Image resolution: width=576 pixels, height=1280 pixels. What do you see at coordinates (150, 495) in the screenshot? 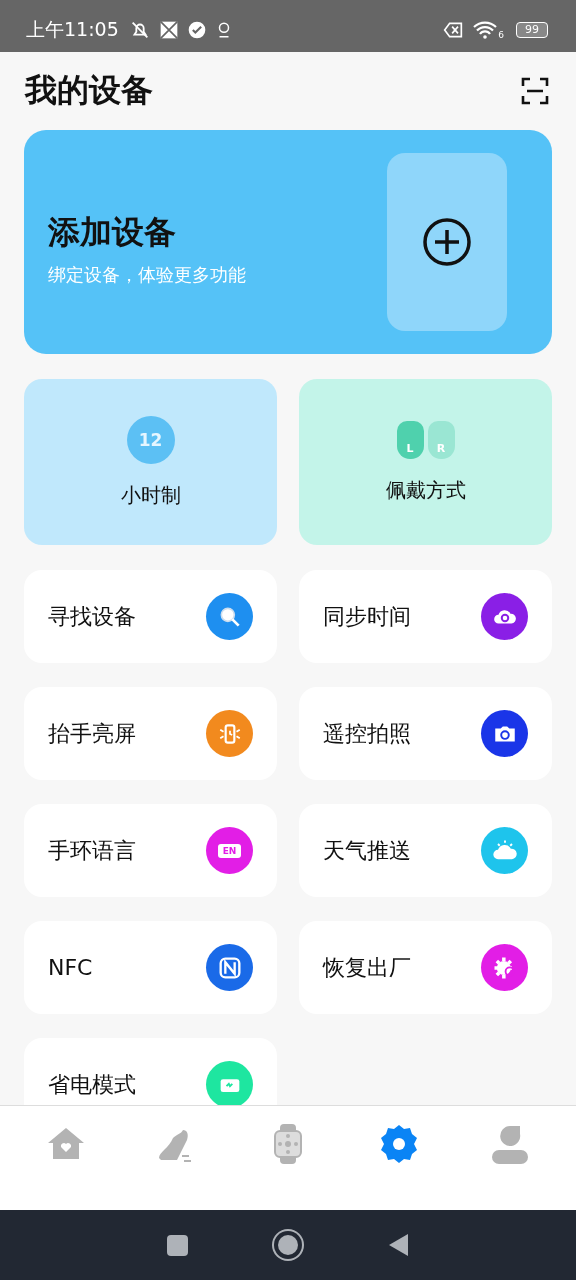
I see `tile-label: 小时制` at bounding box center [150, 495].